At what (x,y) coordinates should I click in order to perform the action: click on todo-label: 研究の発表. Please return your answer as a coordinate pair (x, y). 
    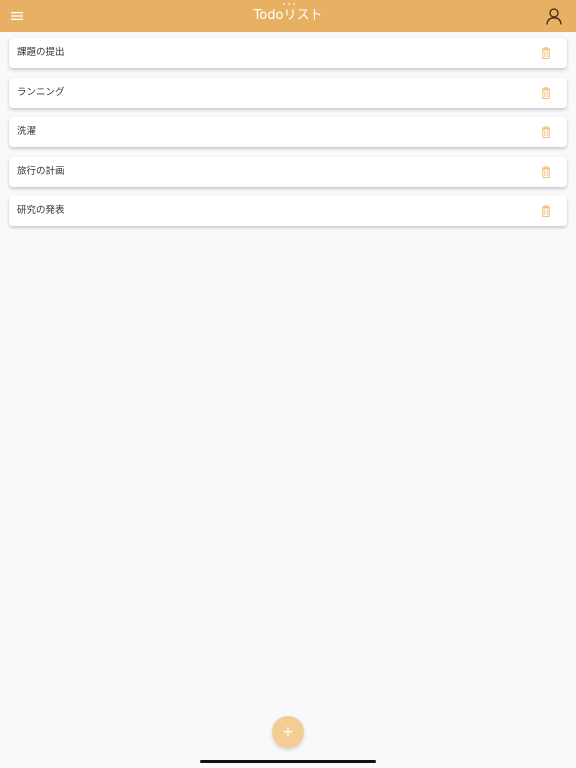
    Looking at the image, I should click on (41, 210).